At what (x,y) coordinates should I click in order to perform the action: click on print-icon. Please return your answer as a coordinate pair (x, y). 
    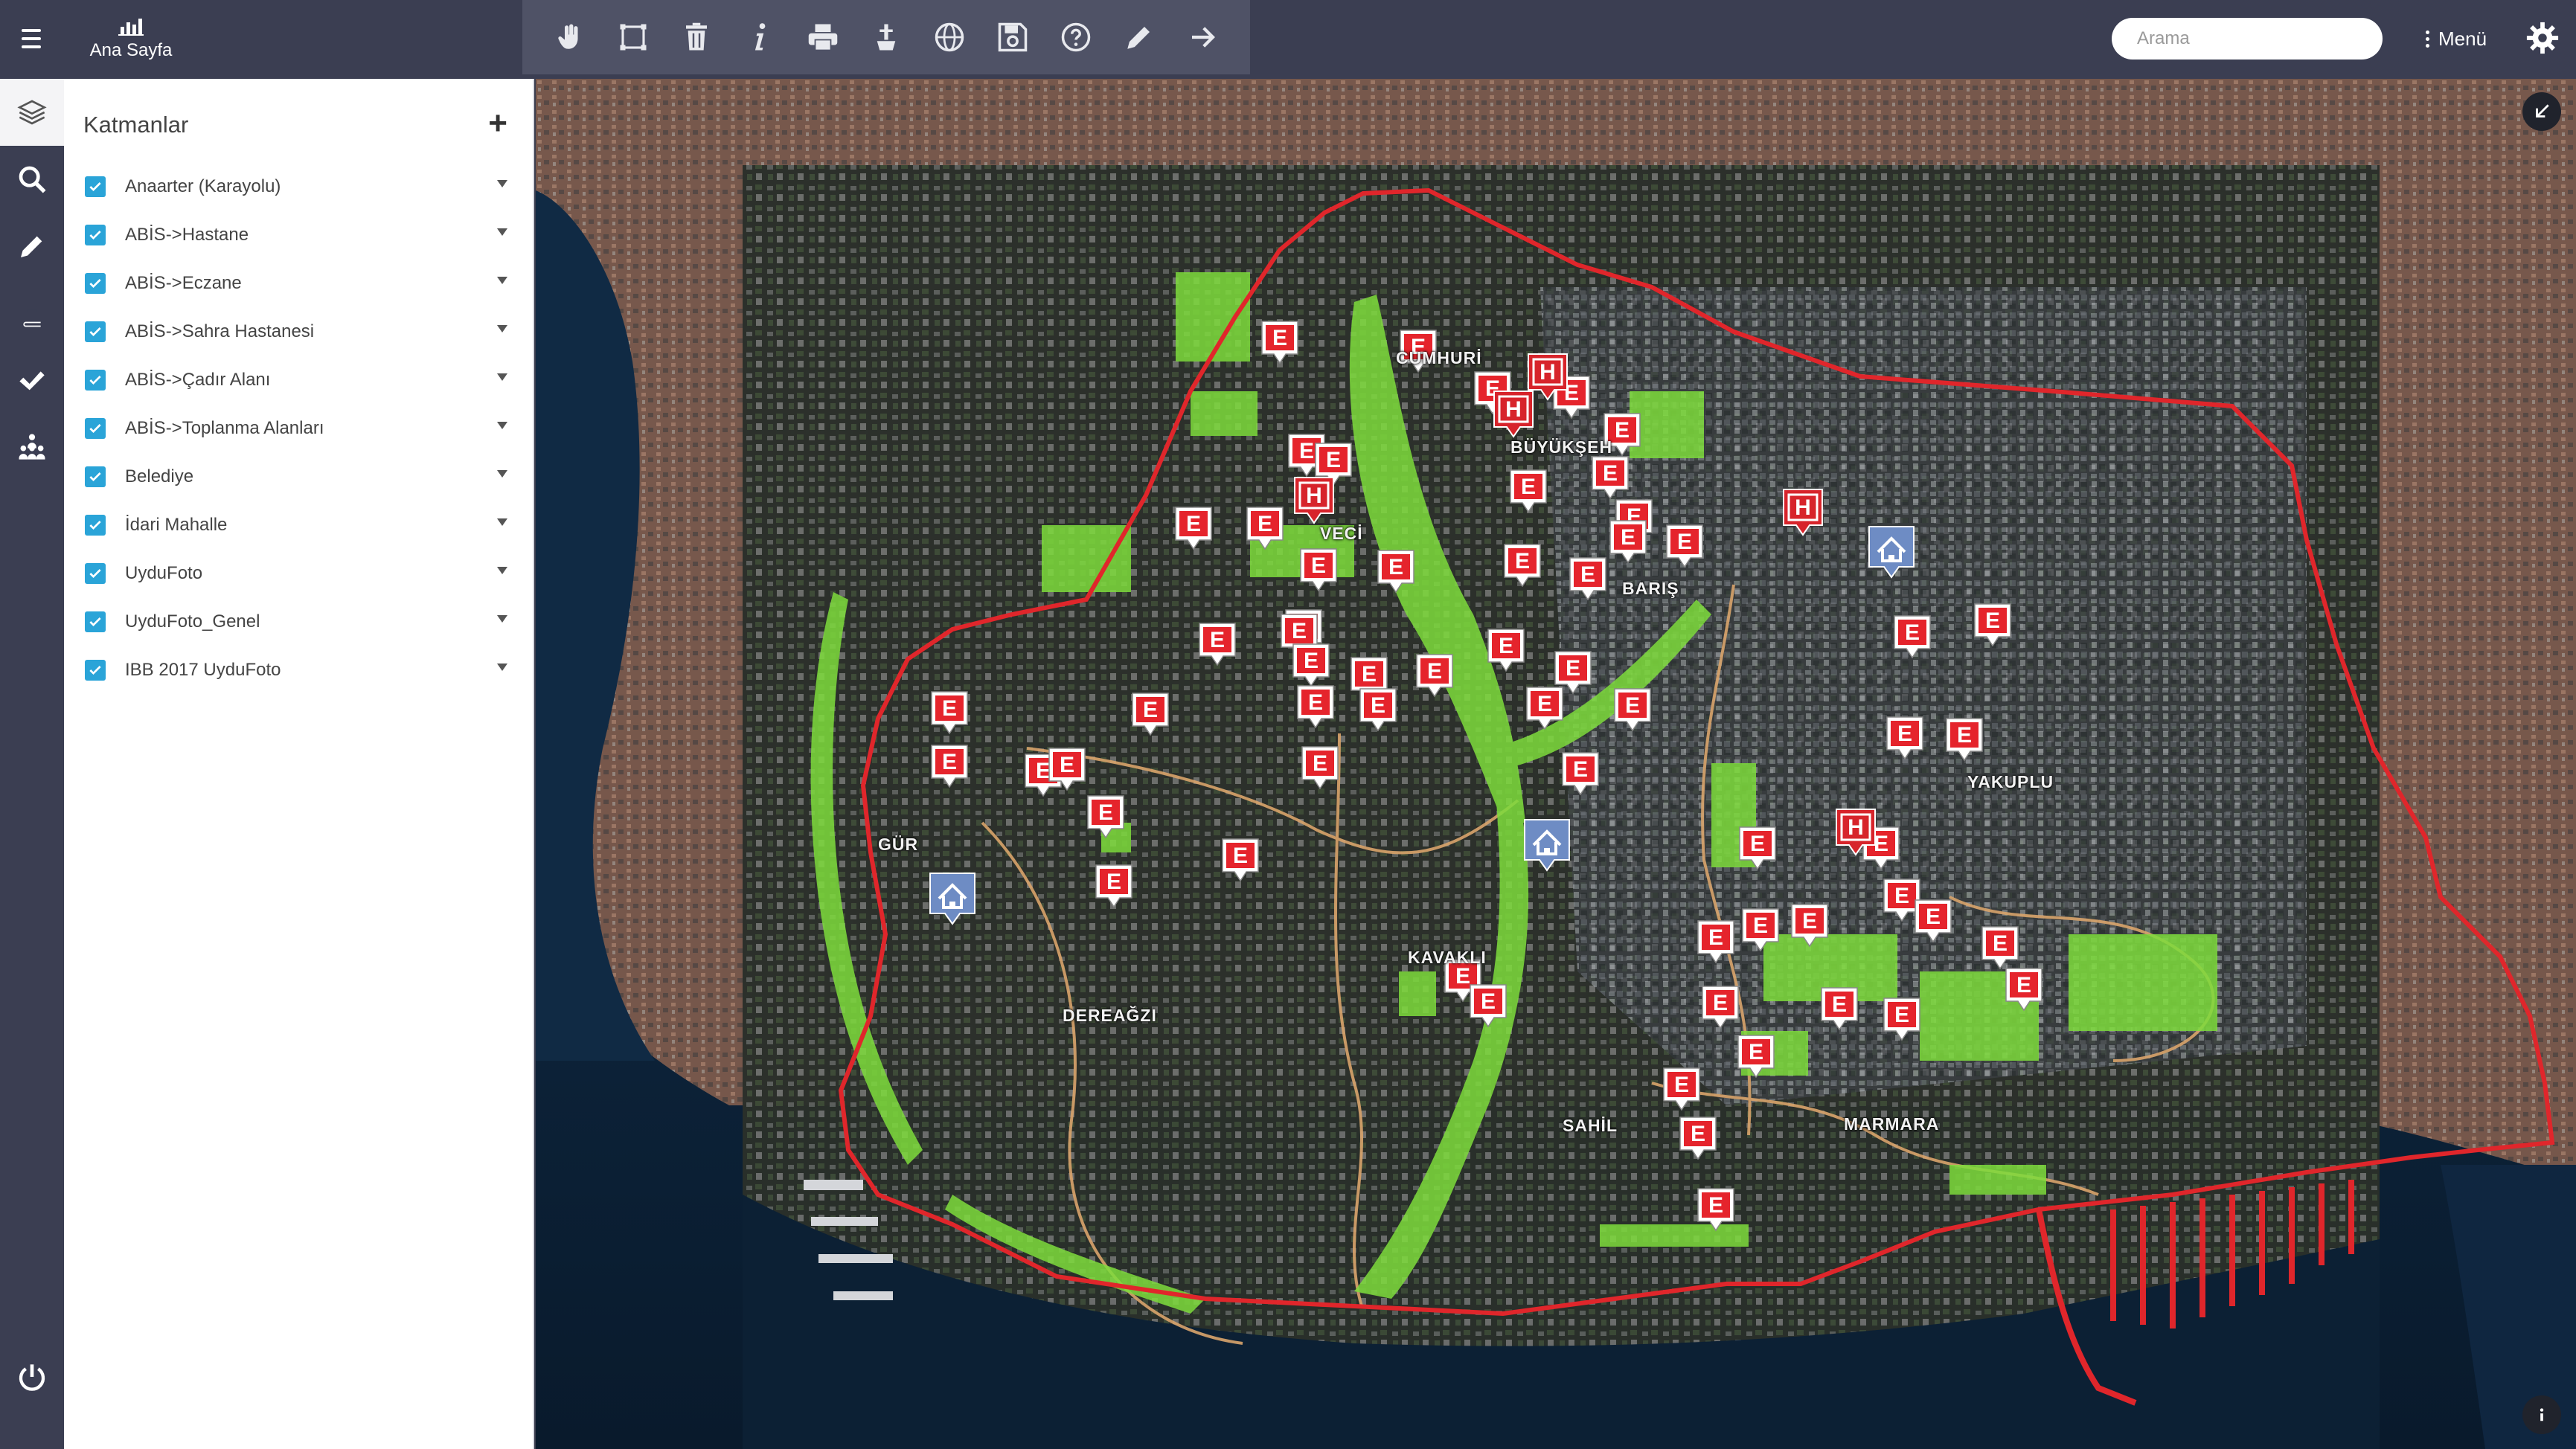
    Looking at the image, I should click on (823, 37).